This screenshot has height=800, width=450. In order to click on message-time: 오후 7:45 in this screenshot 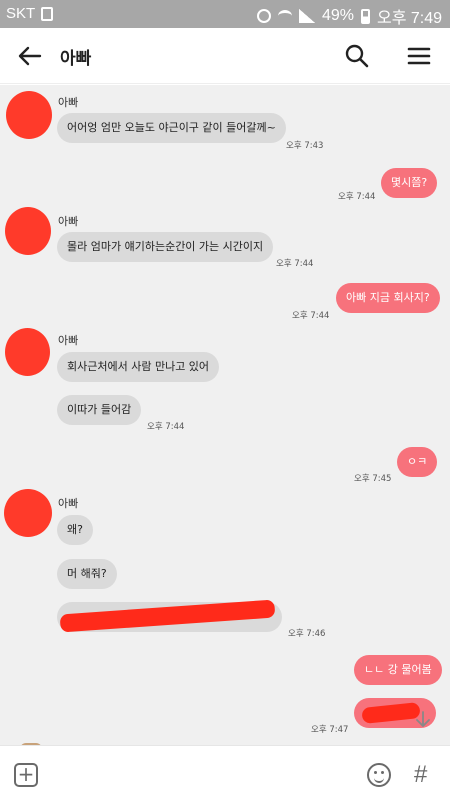, I will do `click(373, 479)`.